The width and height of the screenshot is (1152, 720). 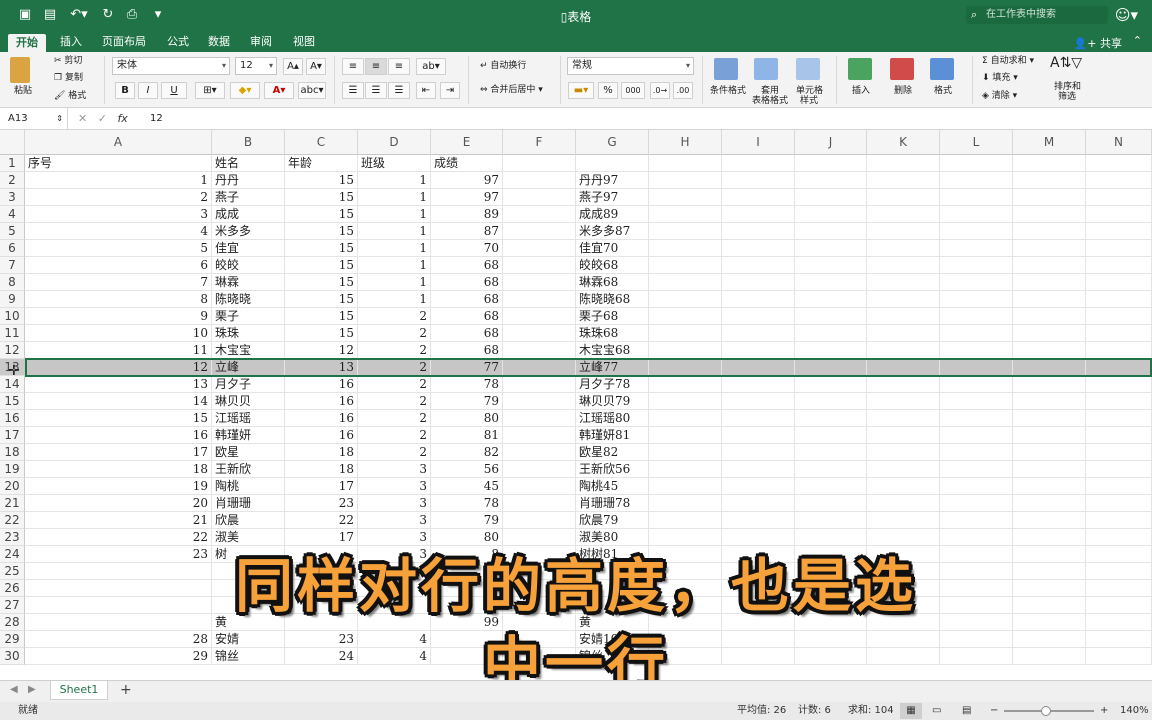 What do you see at coordinates (12, 163) in the screenshot?
I see `row-header: 1` at bounding box center [12, 163].